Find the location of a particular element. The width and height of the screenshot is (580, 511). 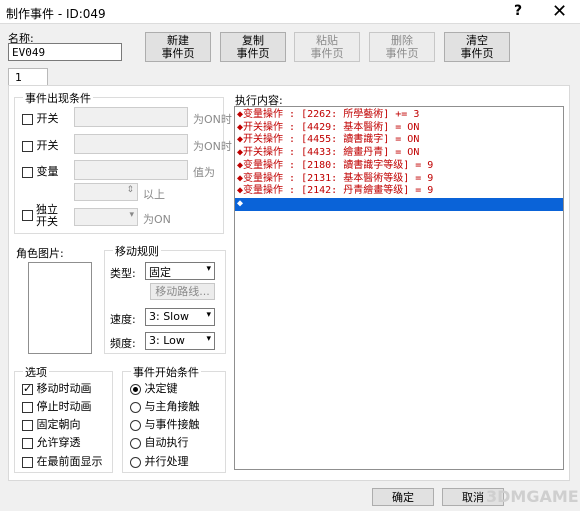

through-checkbox is located at coordinates (27, 443).